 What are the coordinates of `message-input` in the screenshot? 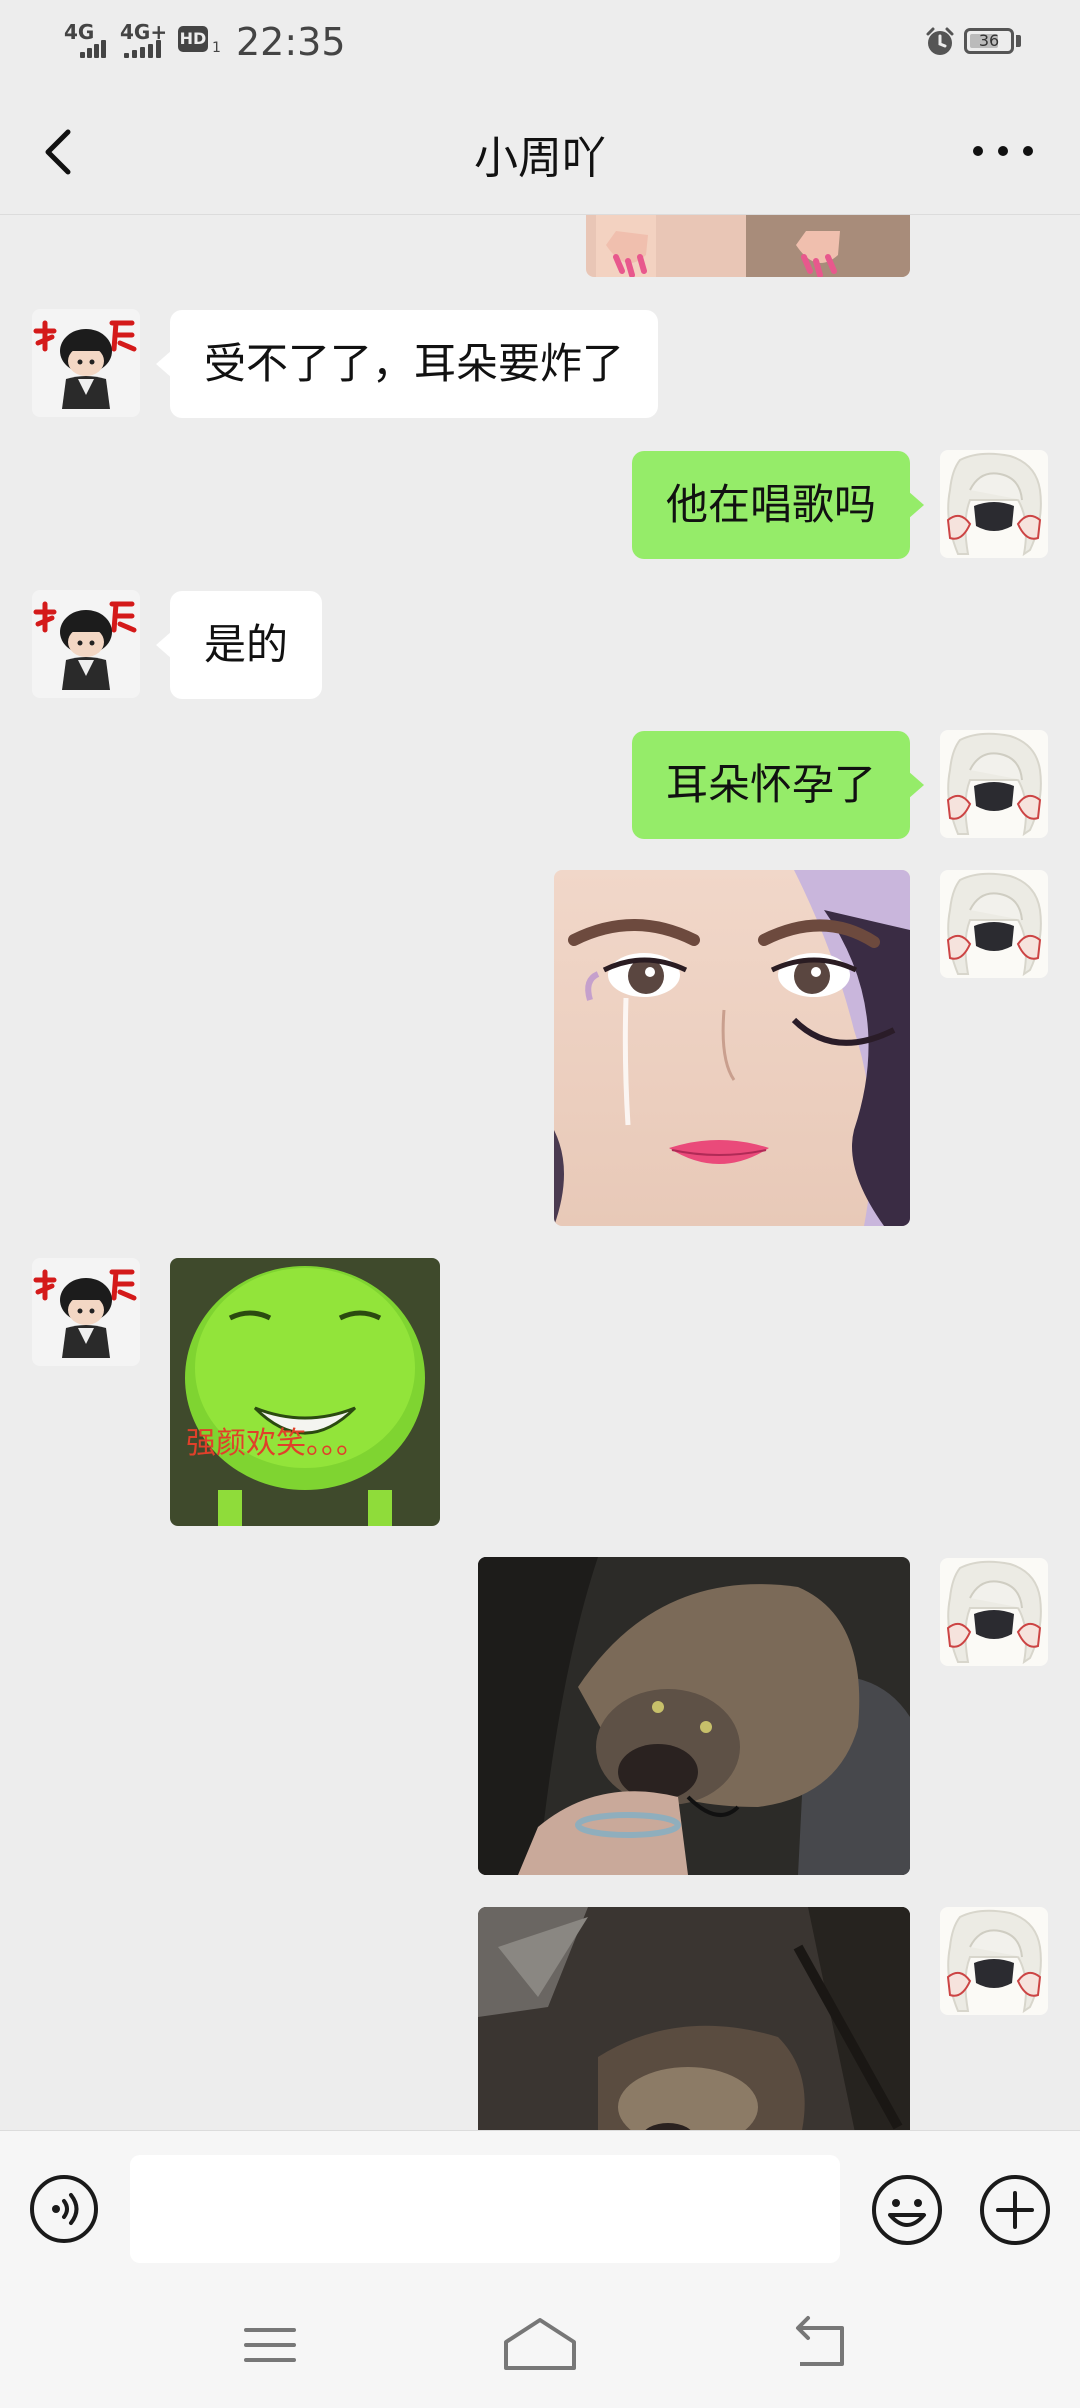 It's located at (485, 2209).